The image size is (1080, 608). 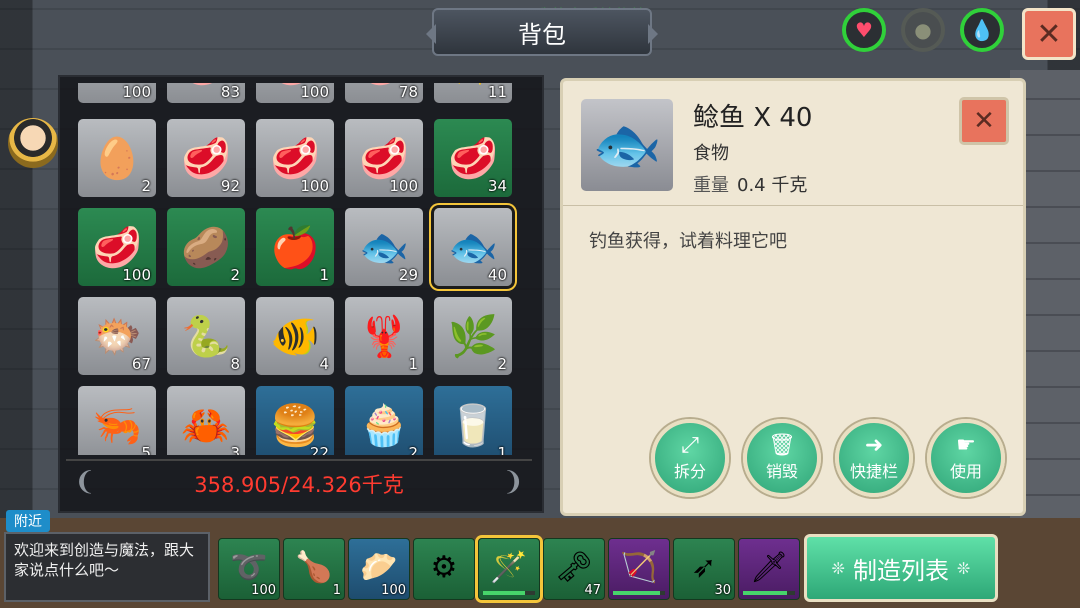 What do you see at coordinates (379, 569) in the screenshot?
I see `hotbar-slot: 🥟 100` at bounding box center [379, 569].